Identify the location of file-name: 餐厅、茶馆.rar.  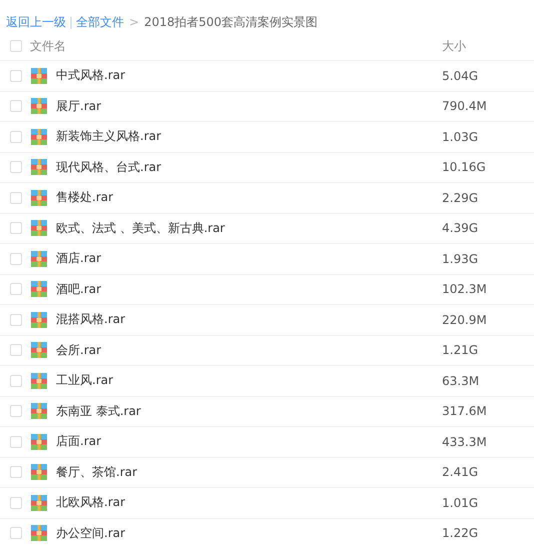
(249, 472).